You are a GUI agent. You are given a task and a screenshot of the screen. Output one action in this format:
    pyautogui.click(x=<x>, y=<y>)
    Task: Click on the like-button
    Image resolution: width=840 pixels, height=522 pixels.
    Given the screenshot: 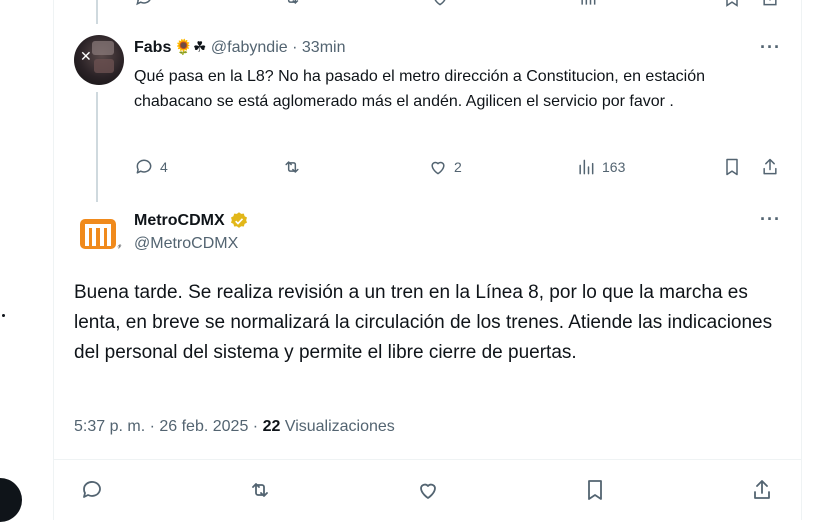 What is the action you would take?
    pyautogui.click(x=428, y=490)
    